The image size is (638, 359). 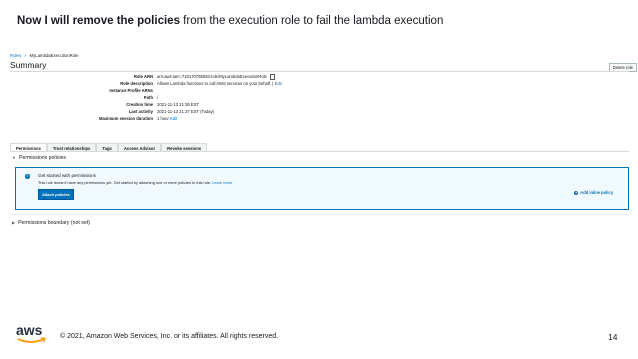 I want to click on summary-row-path: Path /, so click(x=159, y=98).